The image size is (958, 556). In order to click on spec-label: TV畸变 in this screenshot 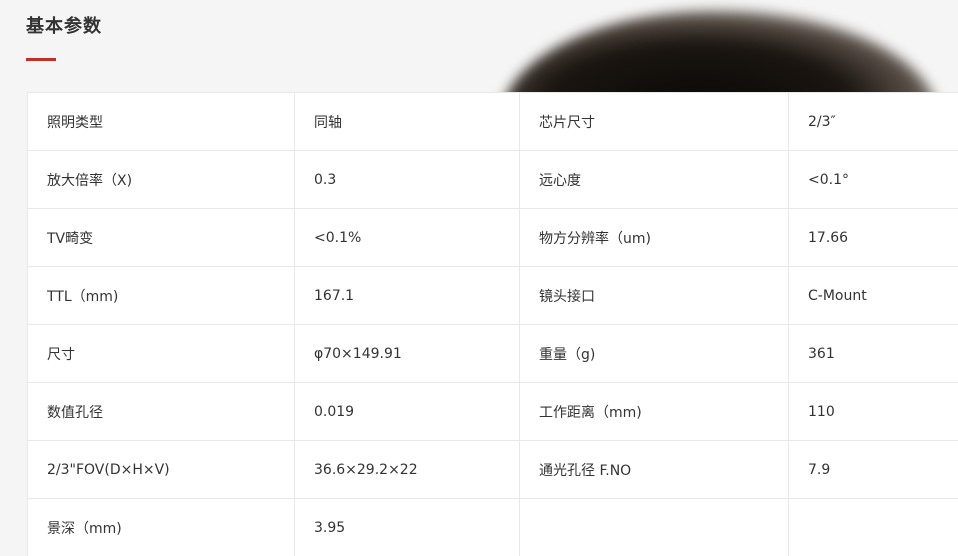, I will do `click(161, 237)`.